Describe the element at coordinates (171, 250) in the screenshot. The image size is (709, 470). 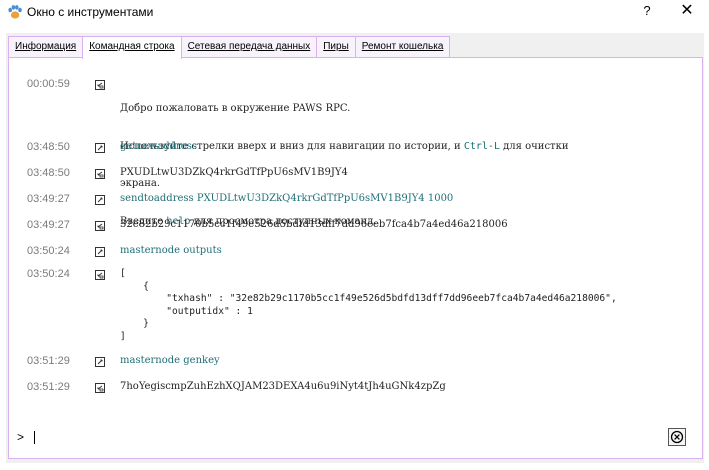
I see `command-text: masternode outputs` at that location.